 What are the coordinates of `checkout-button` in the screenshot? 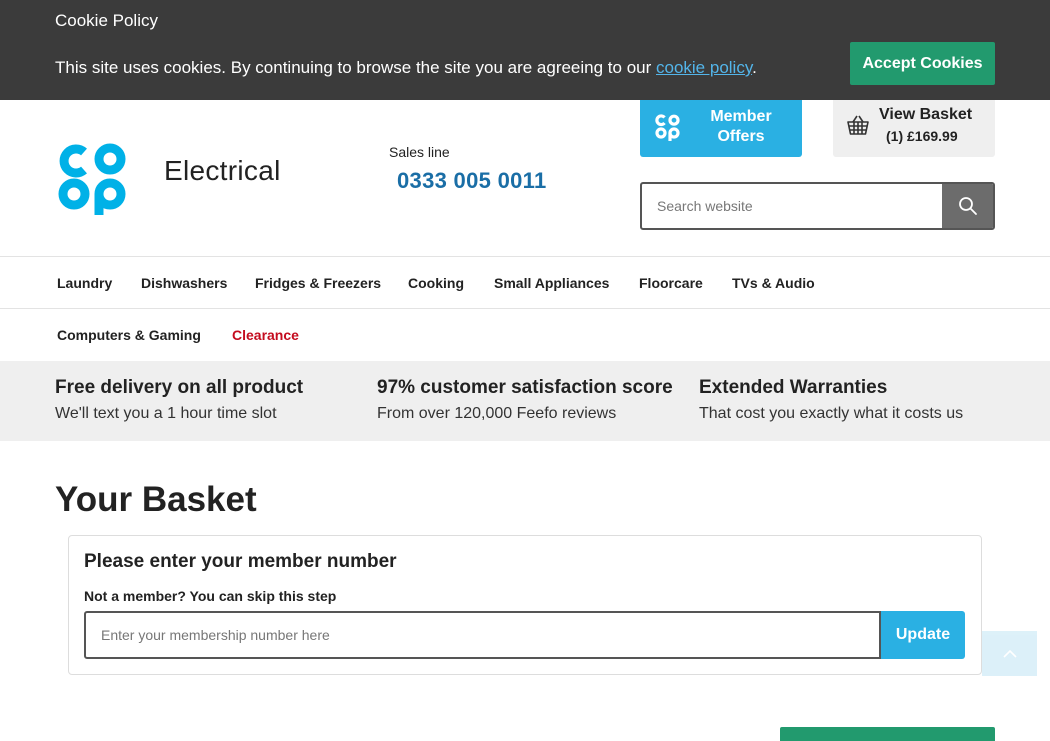 It's located at (887, 734).